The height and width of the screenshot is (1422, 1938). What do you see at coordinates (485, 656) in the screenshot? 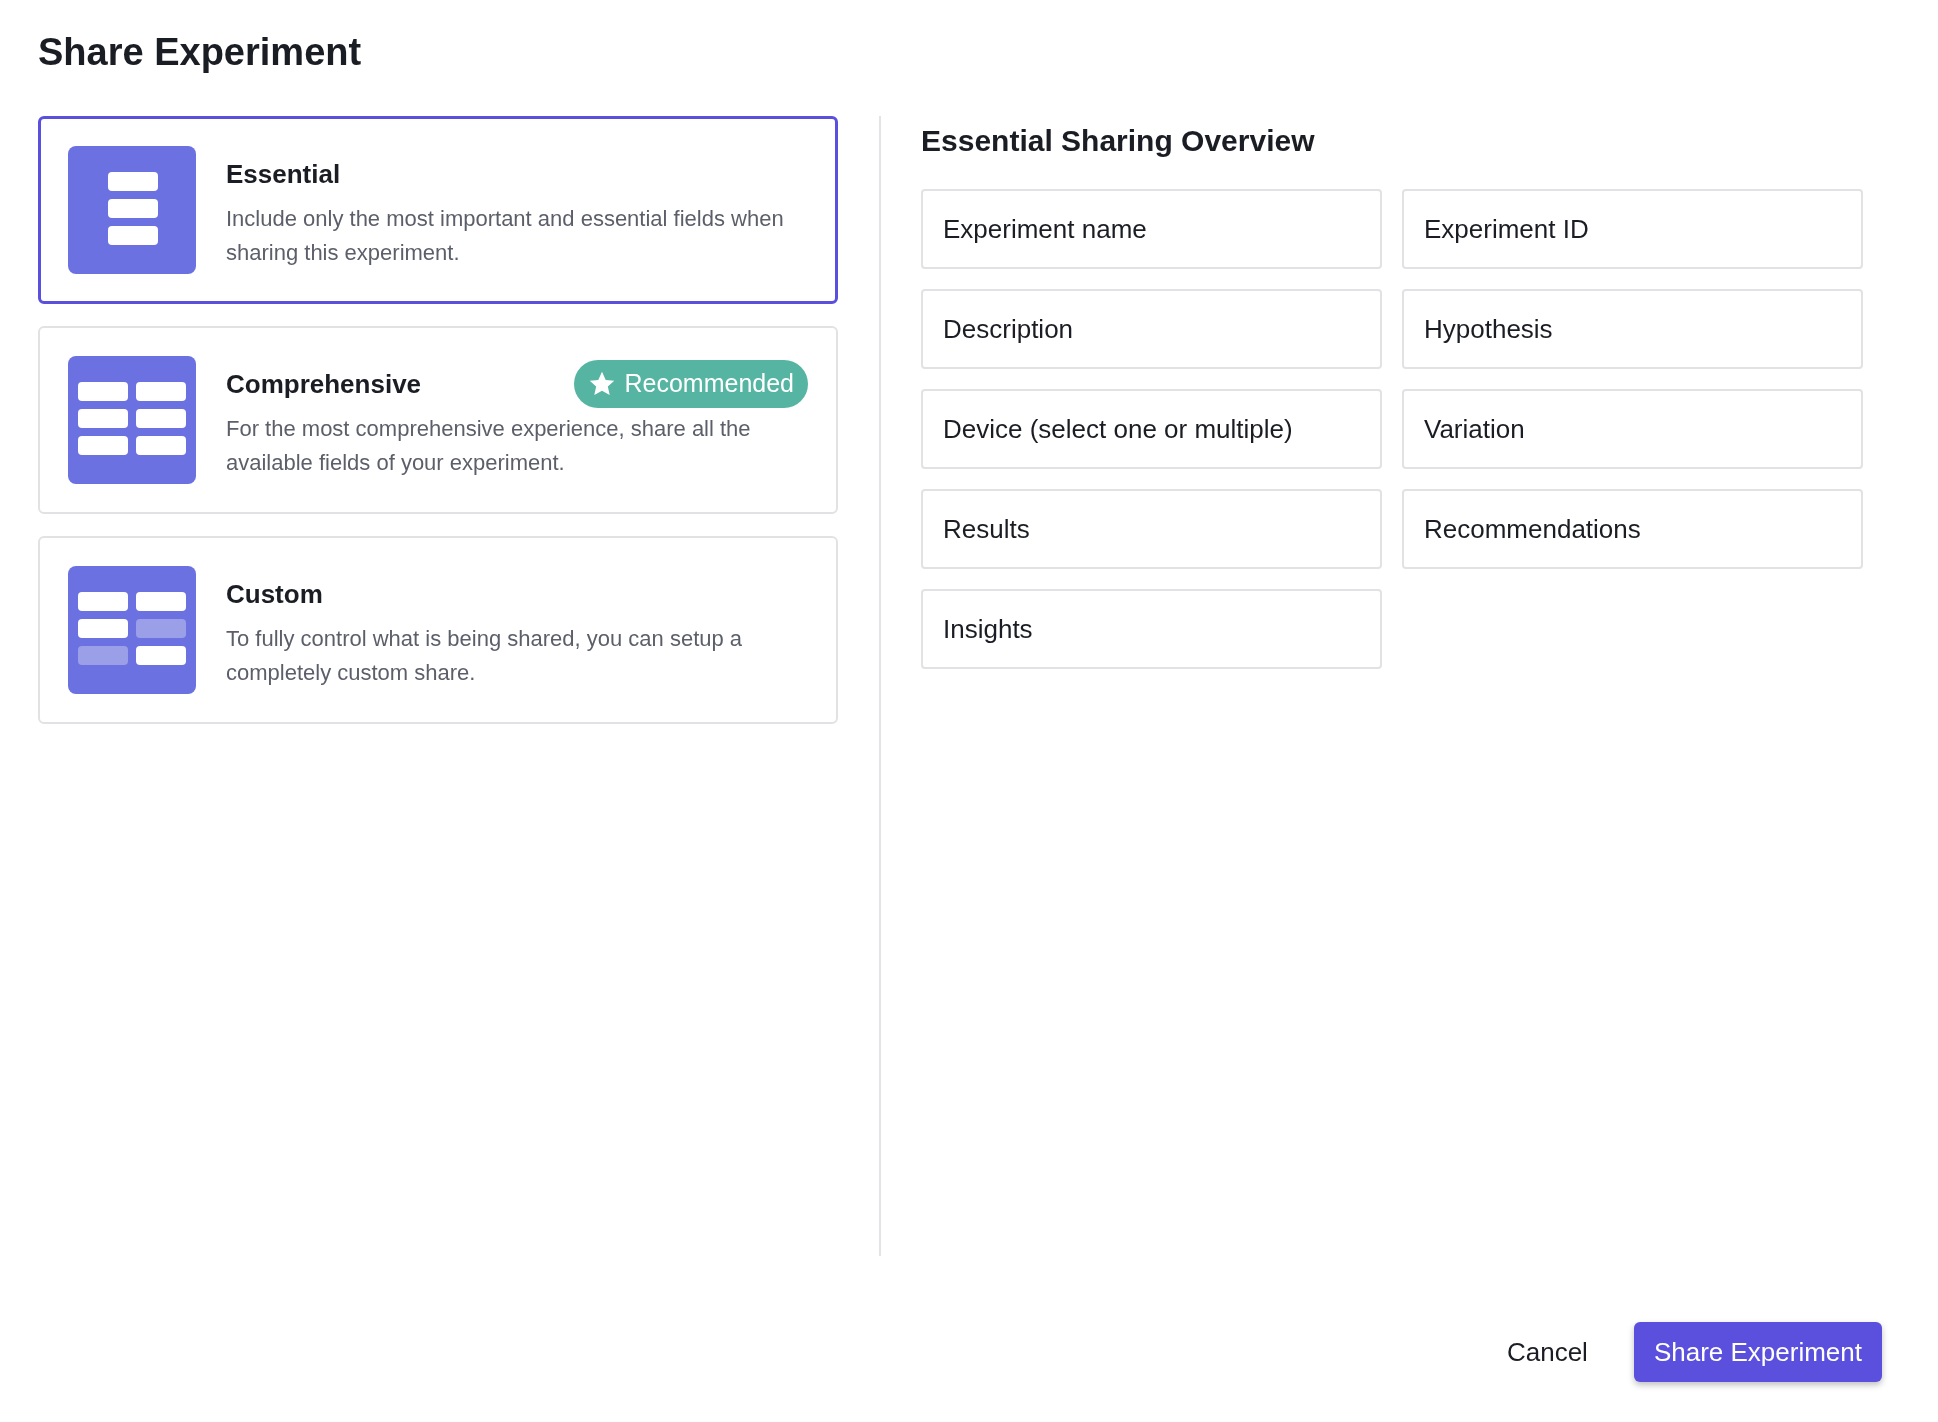
I see `option-description: To fully control what is being shared, you can setup a completely custom share.` at bounding box center [485, 656].